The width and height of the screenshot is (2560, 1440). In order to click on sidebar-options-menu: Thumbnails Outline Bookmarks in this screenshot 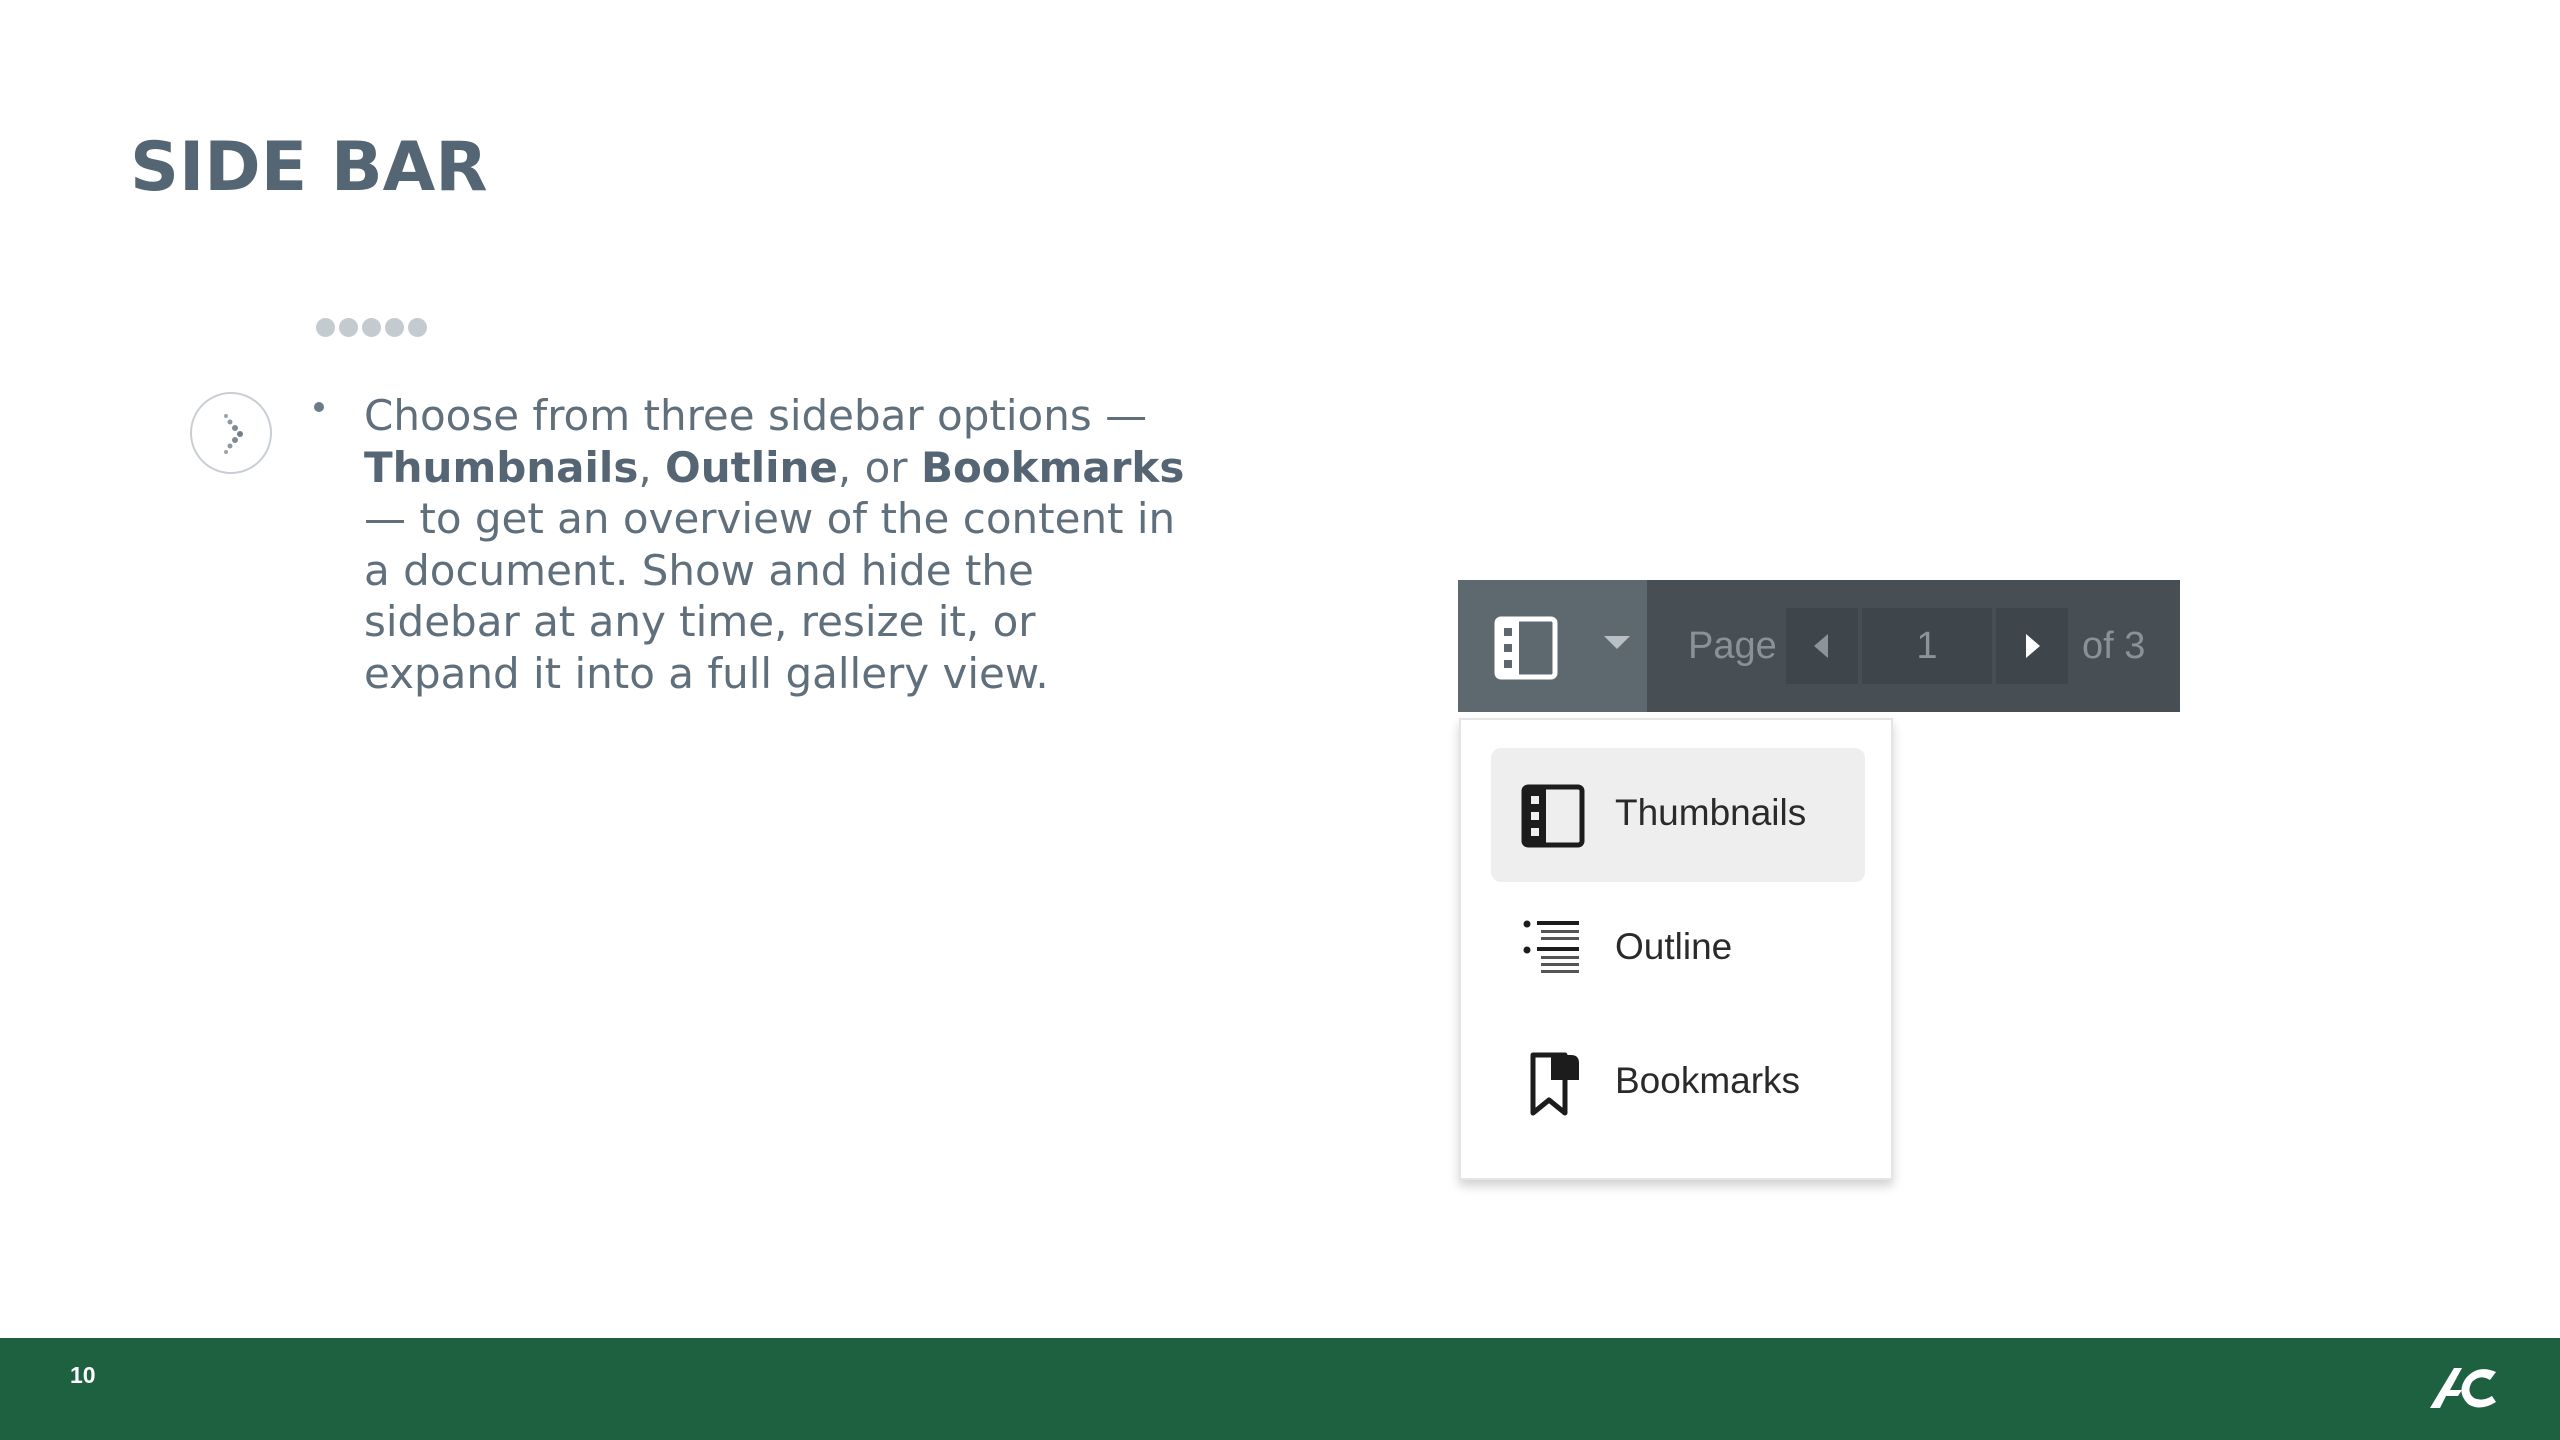, I will do `click(1676, 949)`.